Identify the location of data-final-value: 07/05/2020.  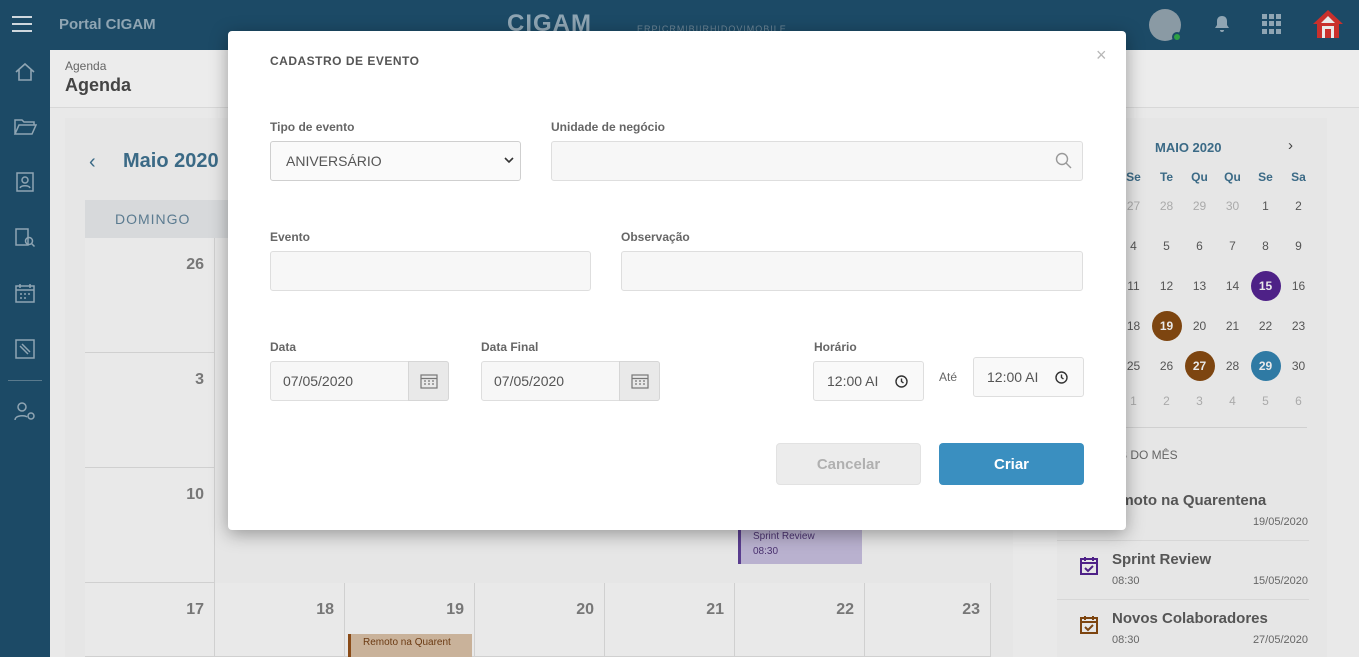
(529, 381).